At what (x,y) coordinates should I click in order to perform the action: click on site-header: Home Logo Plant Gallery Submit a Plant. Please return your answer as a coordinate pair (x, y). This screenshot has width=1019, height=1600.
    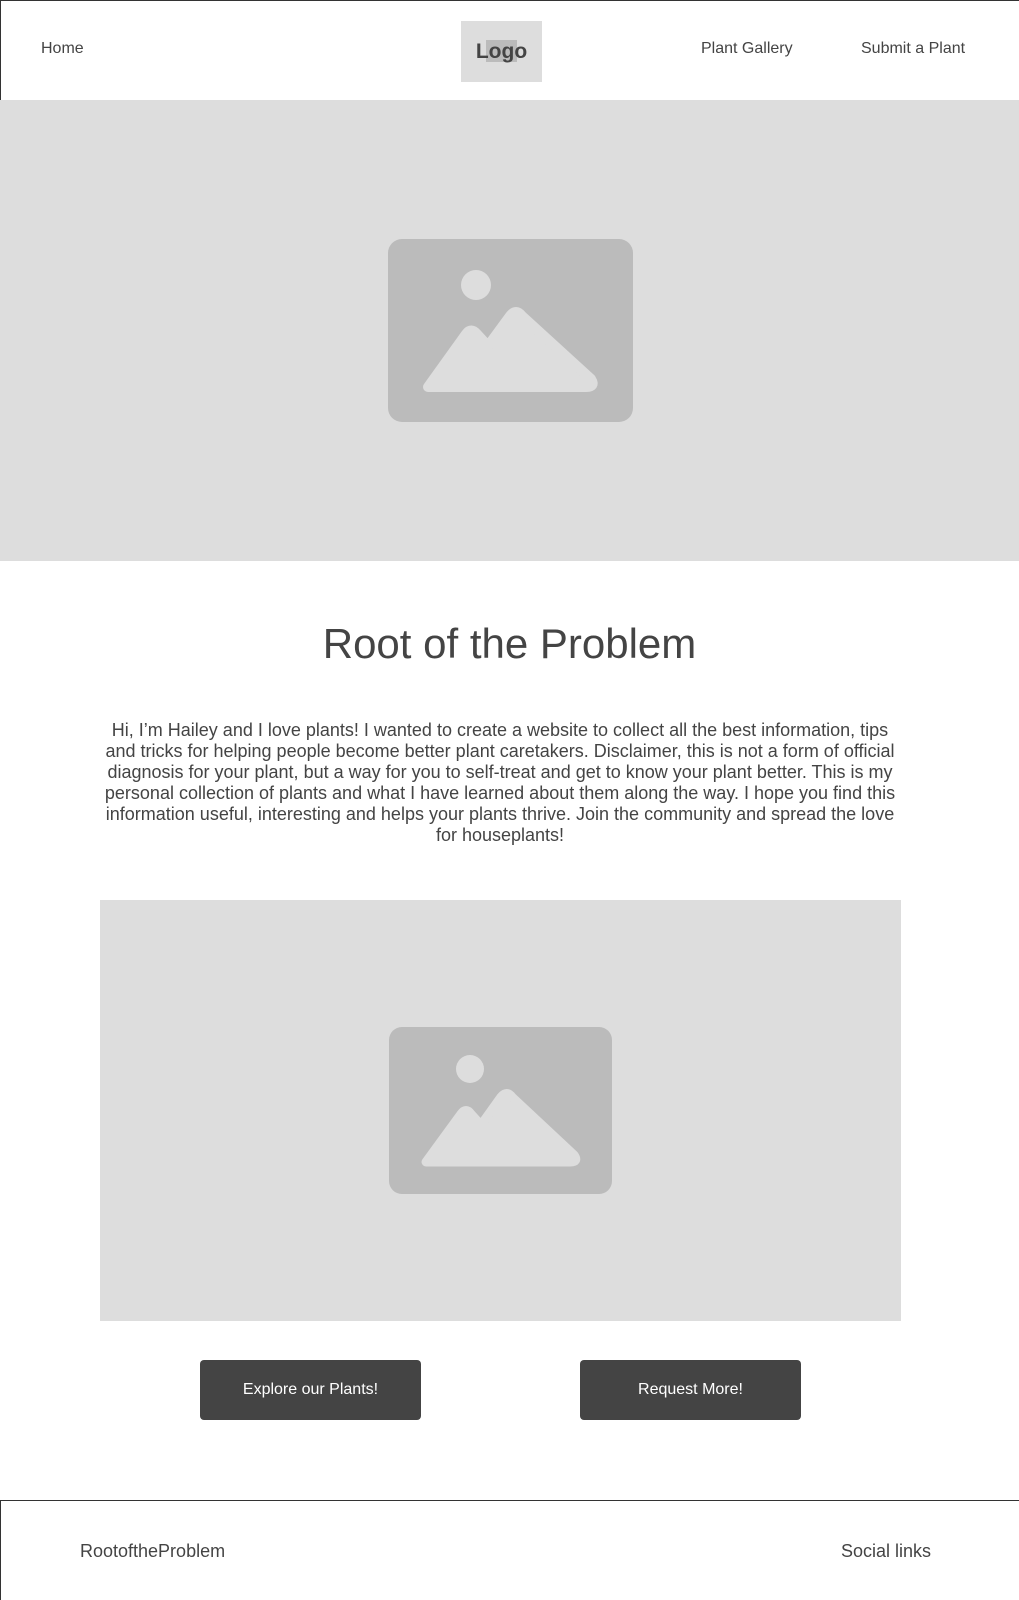
    Looking at the image, I should click on (509, 50).